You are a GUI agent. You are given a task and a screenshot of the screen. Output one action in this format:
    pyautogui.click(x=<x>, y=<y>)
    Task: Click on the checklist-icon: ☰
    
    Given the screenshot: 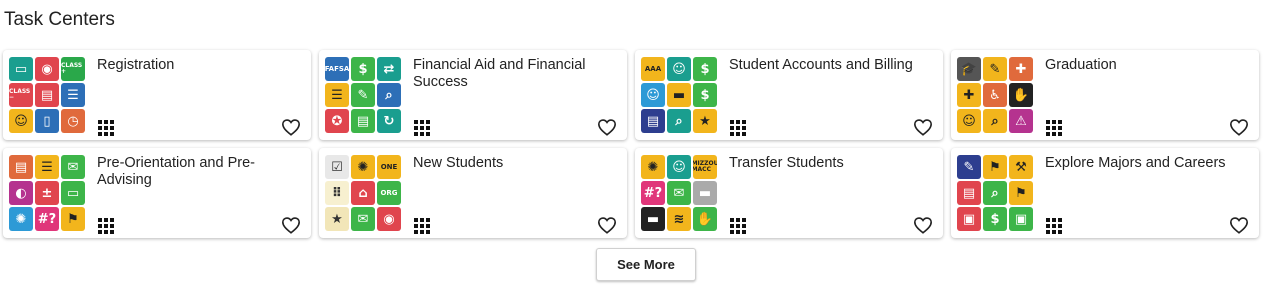 What is the action you would take?
    pyautogui.click(x=73, y=95)
    